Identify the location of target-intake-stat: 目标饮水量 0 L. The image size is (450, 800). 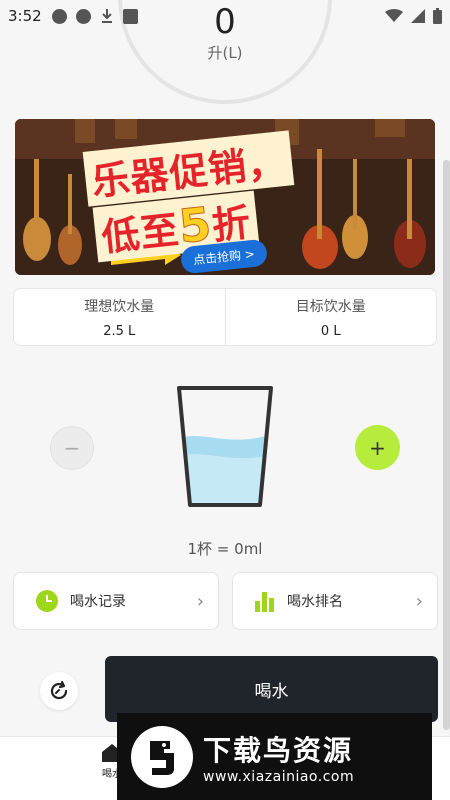
(330, 317).